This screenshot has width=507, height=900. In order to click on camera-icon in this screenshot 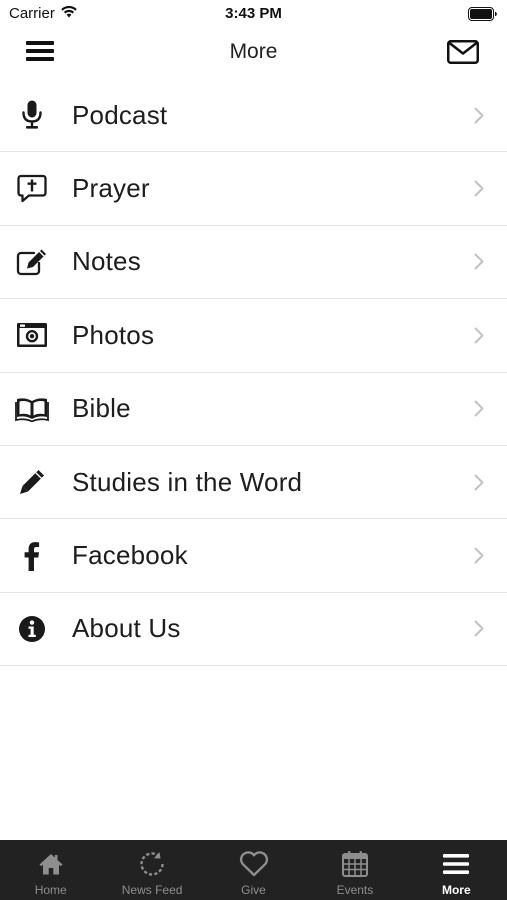, I will do `click(32, 335)`.